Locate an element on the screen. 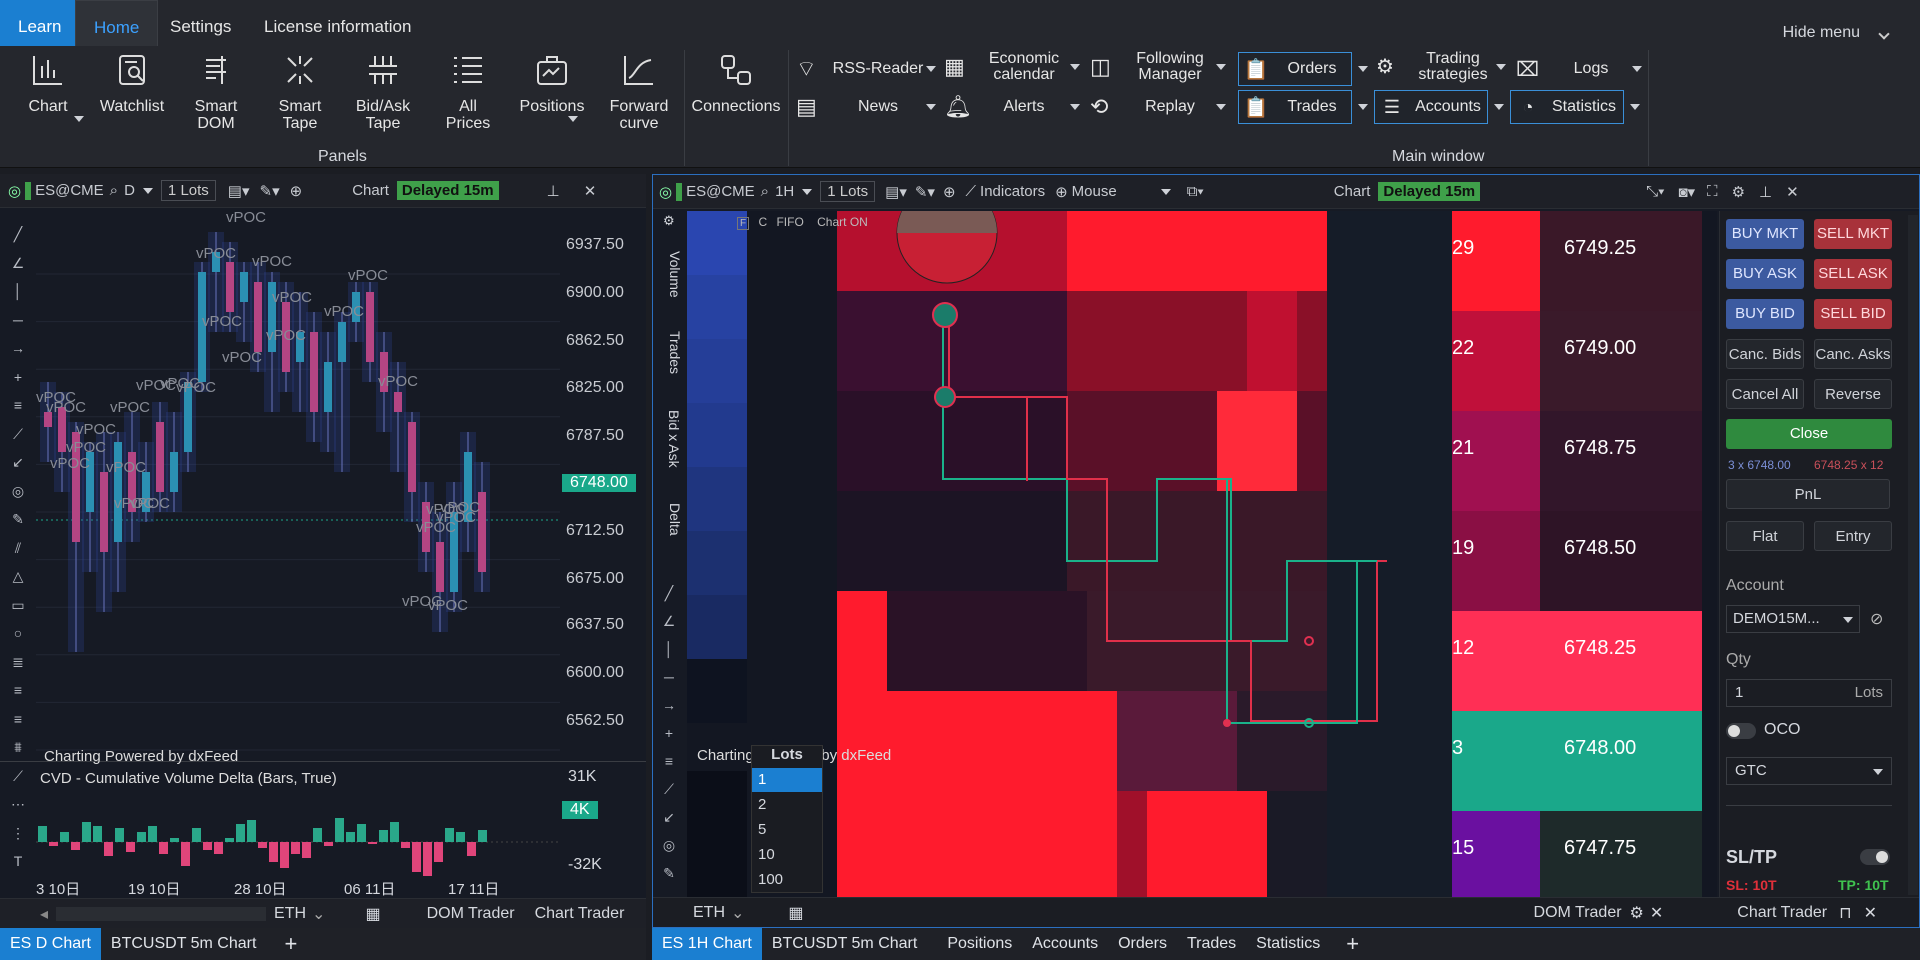 The height and width of the screenshot is (960, 1920). camera-icon: ◙▾ is located at coordinates (1686, 192).